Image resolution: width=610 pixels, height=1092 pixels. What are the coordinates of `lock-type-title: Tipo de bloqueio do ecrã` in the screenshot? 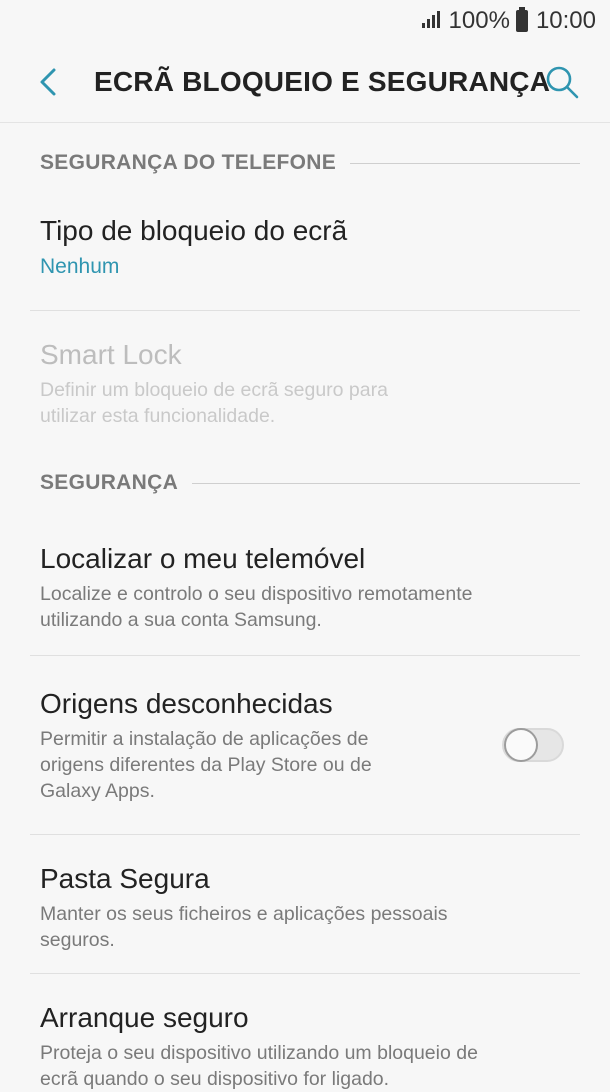 It's located at (194, 230).